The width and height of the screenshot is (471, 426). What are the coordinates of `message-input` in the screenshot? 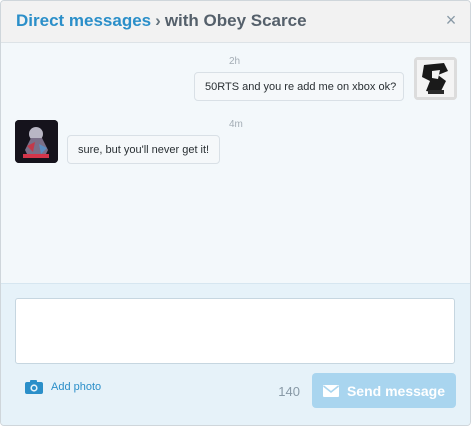 It's located at (235, 331).